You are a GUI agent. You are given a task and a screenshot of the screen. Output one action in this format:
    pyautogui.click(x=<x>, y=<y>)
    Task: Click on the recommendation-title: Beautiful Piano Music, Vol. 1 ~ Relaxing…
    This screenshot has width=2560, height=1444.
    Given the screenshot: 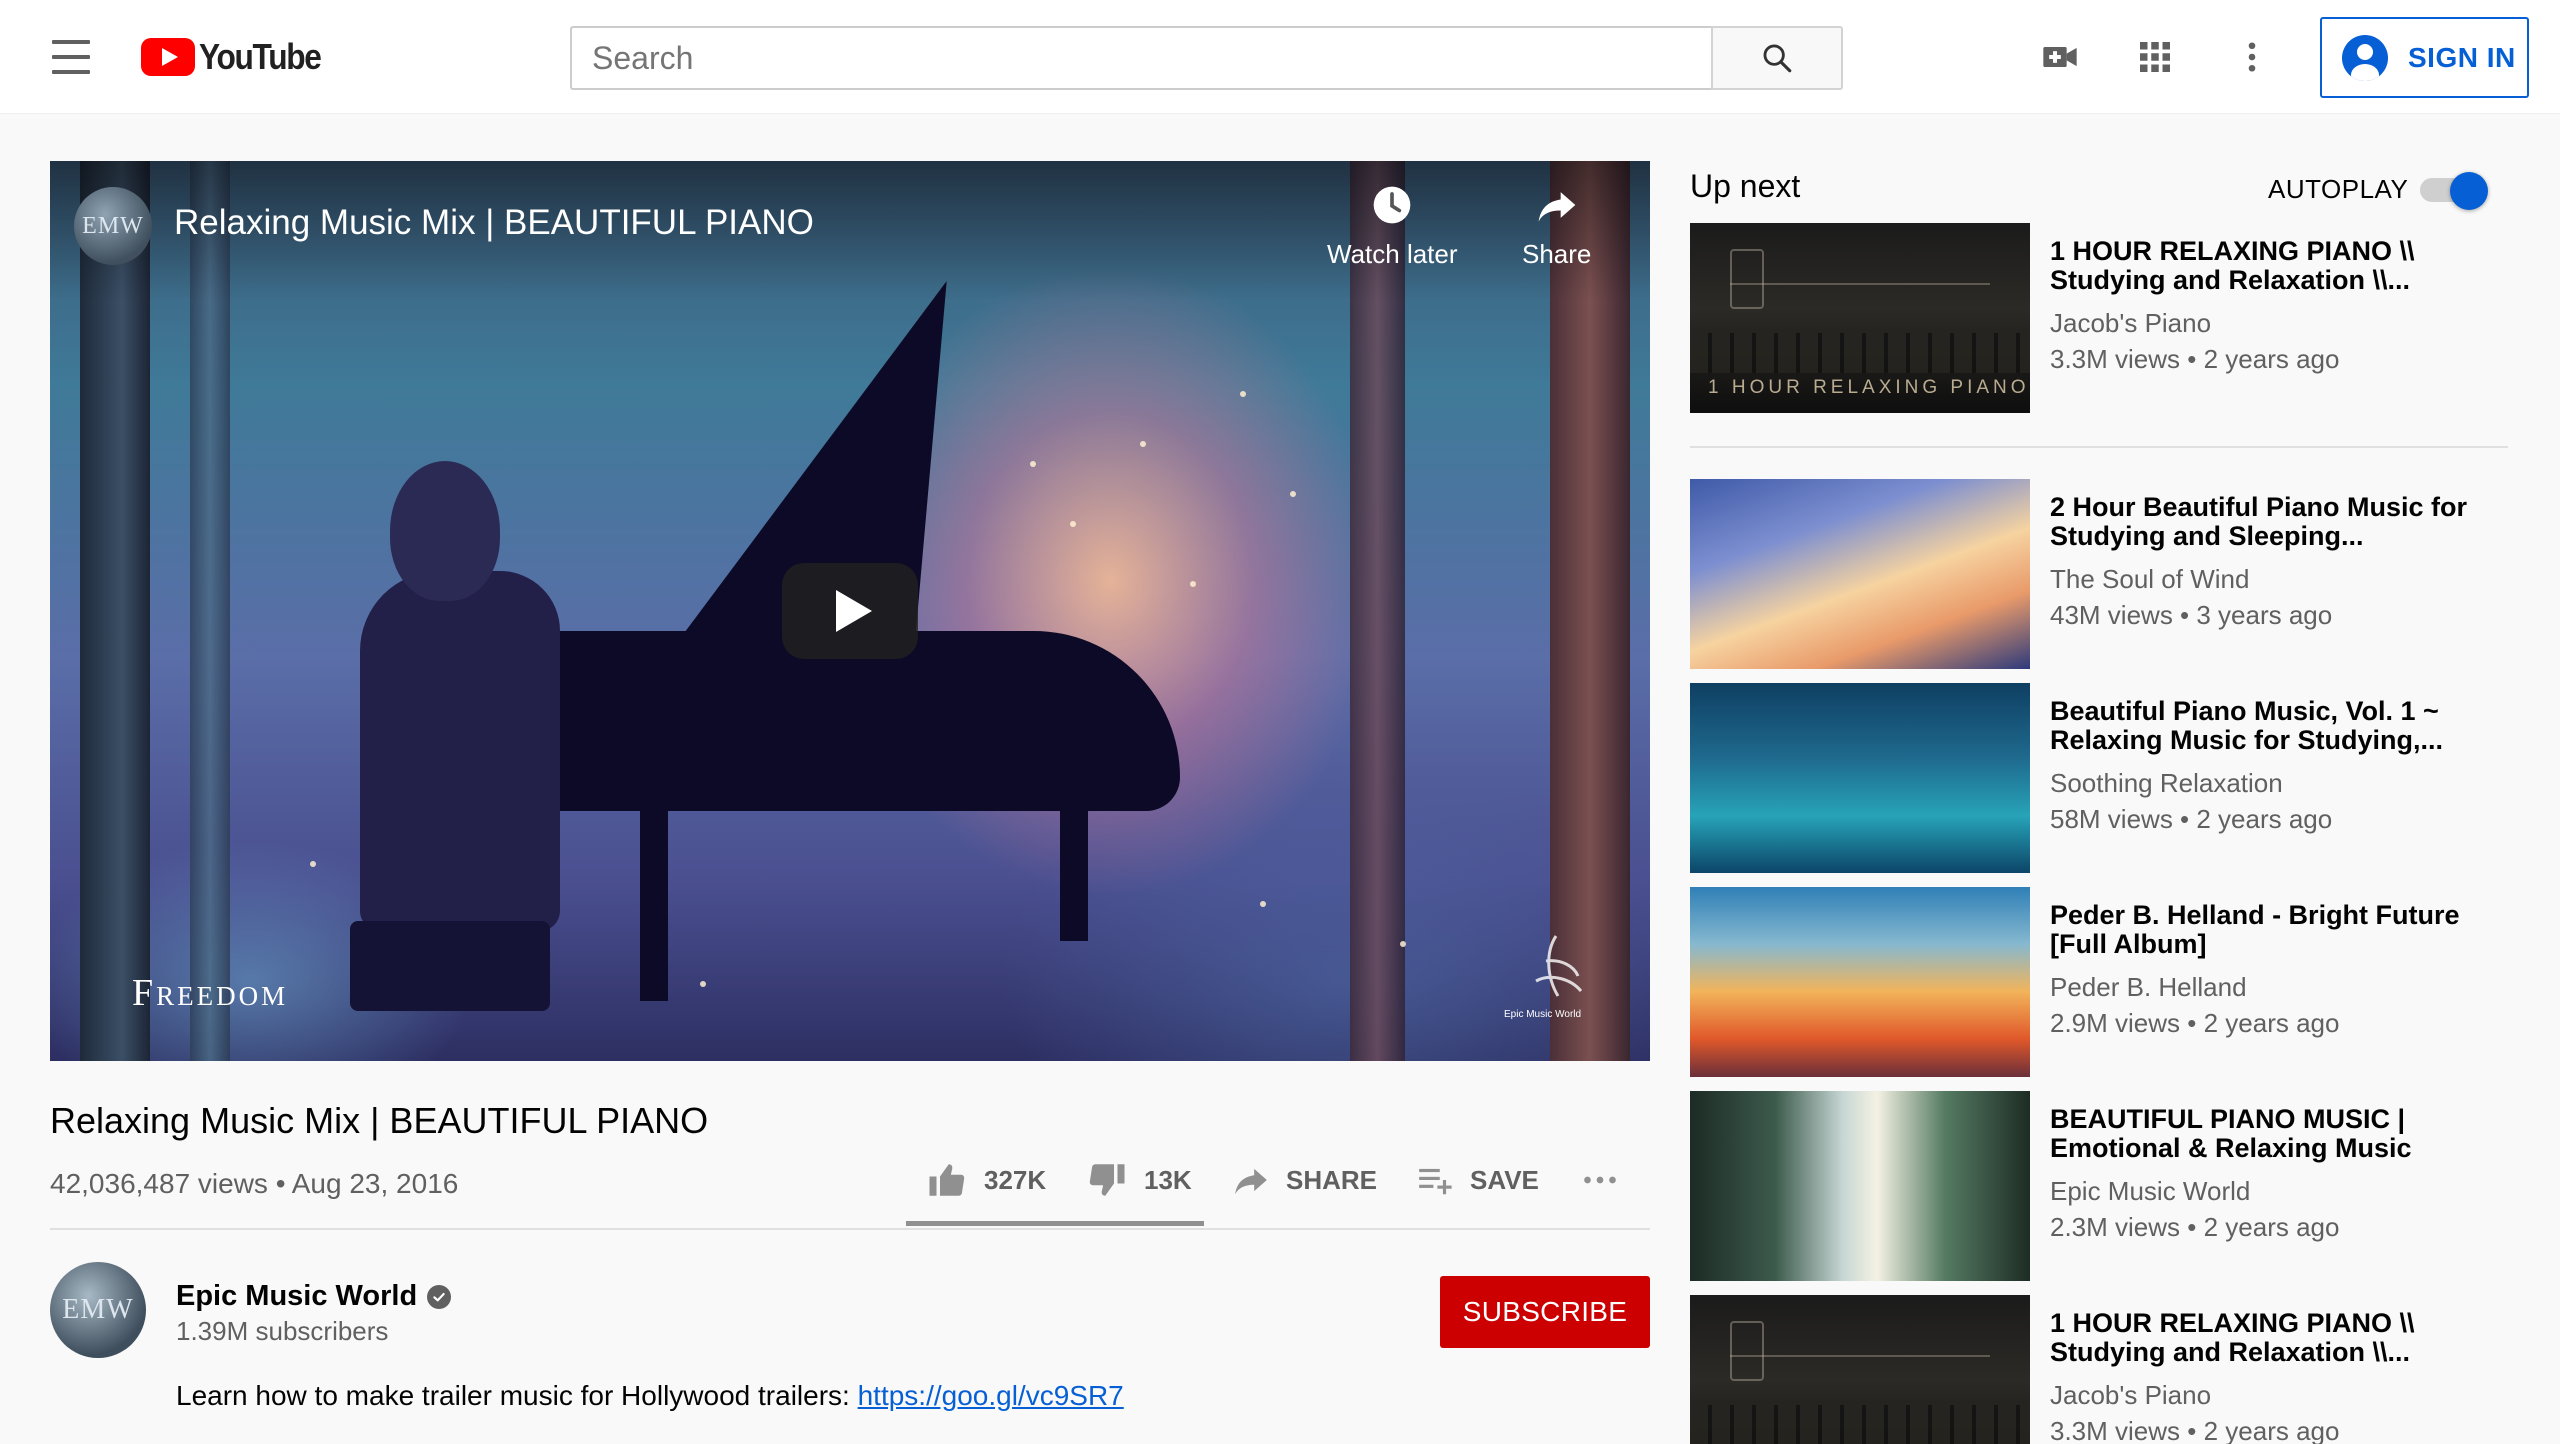 What is the action you would take?
    pyautogui.click(x=2285, y=726)
    